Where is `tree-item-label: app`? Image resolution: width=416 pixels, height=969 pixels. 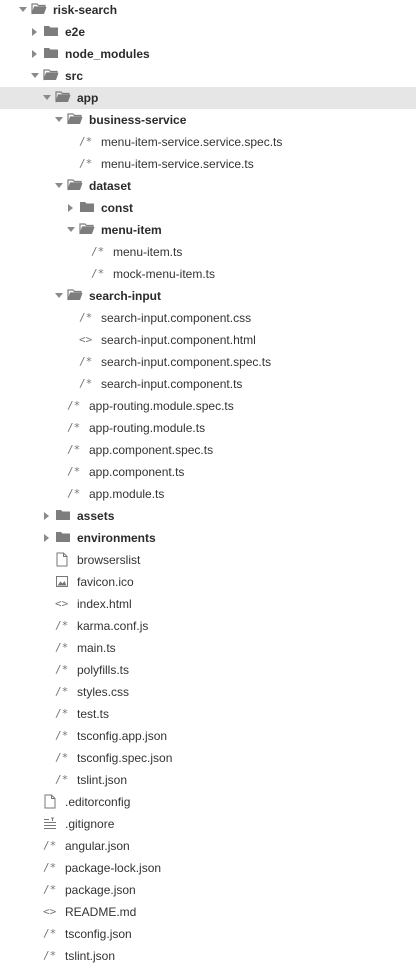 tree-item-label: app is located at coordinates (88, 98).